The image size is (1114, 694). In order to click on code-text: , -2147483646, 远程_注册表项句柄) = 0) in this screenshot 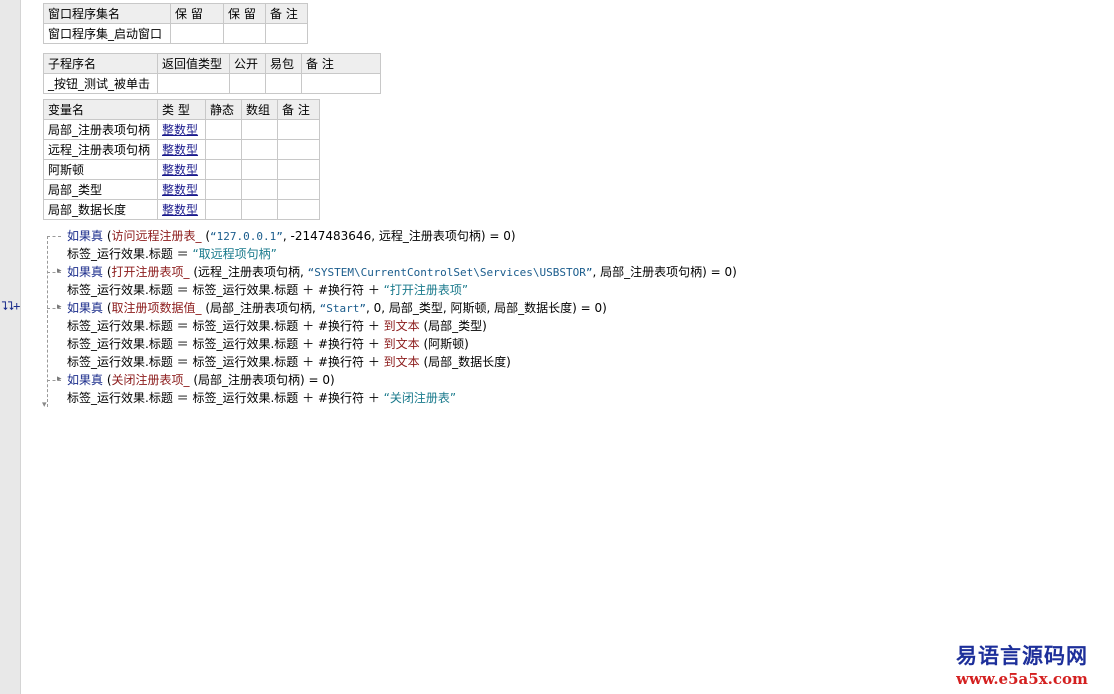, I will do `click(399, 236)`.